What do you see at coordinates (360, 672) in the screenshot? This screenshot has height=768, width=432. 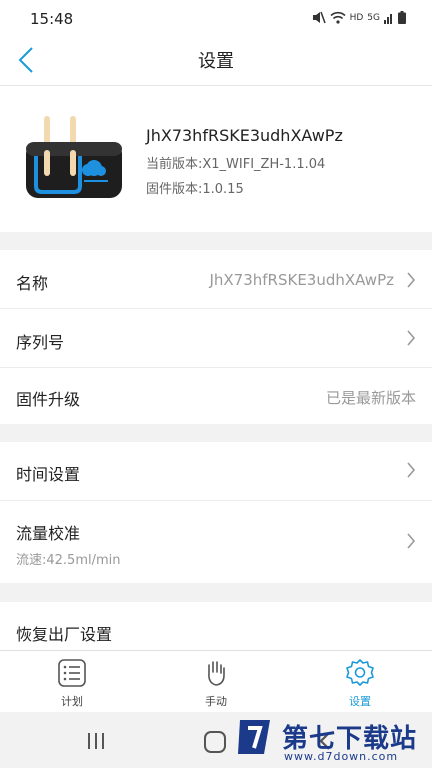 I see `gear-icon` at bounding box center [360, 672].